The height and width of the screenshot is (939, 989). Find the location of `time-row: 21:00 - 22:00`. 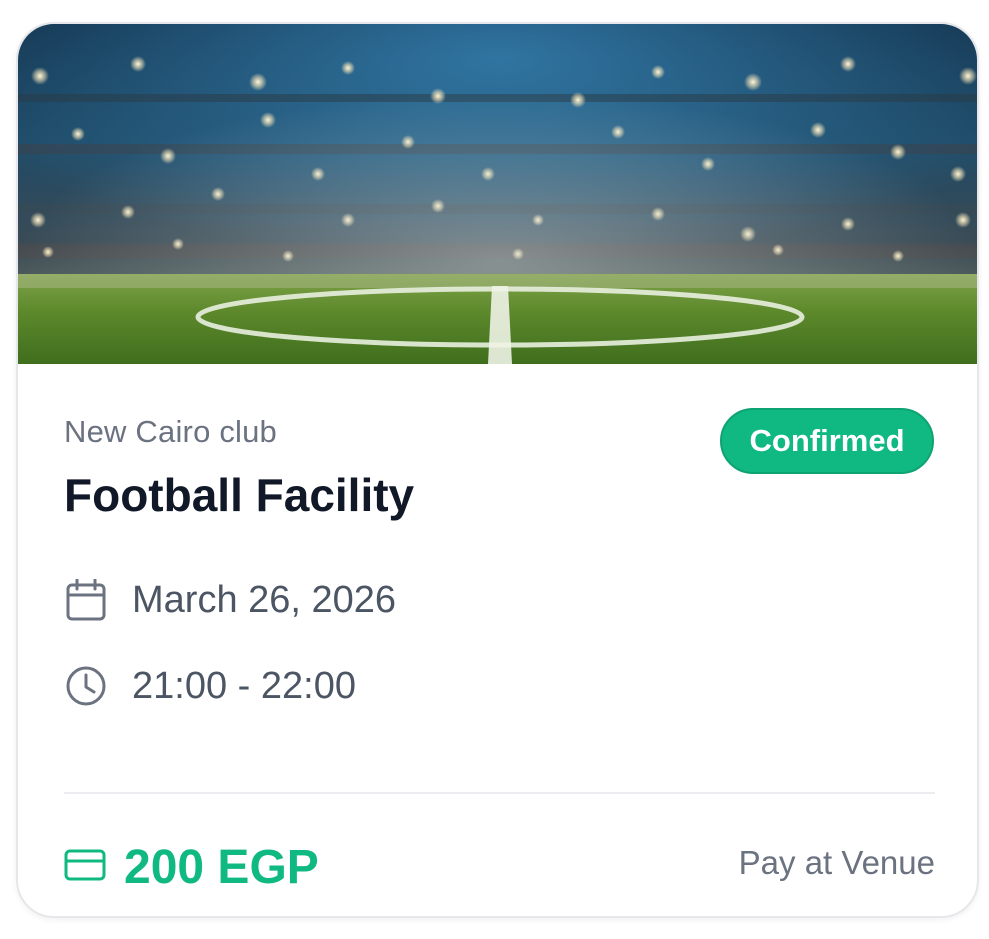

time-row: 21:00 - 22:00 is located at coordinates (210, 686).